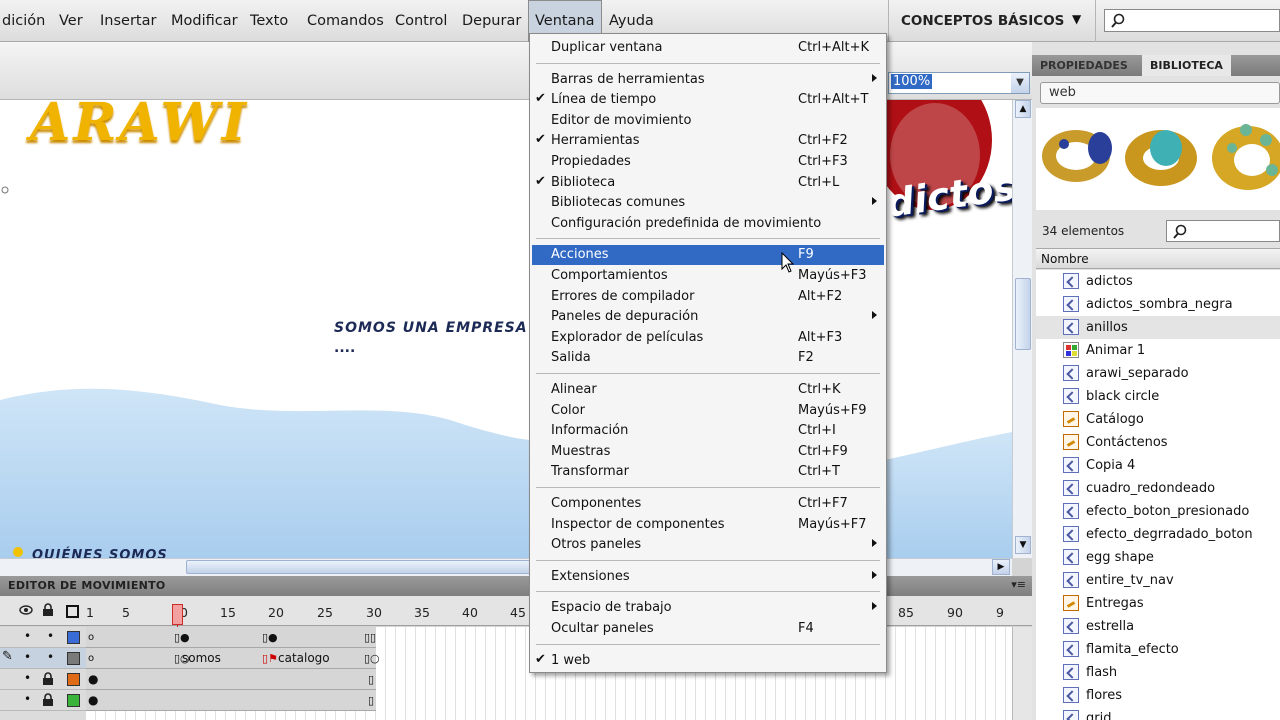  I want to click on library-item: flash, so click(1158, 672).